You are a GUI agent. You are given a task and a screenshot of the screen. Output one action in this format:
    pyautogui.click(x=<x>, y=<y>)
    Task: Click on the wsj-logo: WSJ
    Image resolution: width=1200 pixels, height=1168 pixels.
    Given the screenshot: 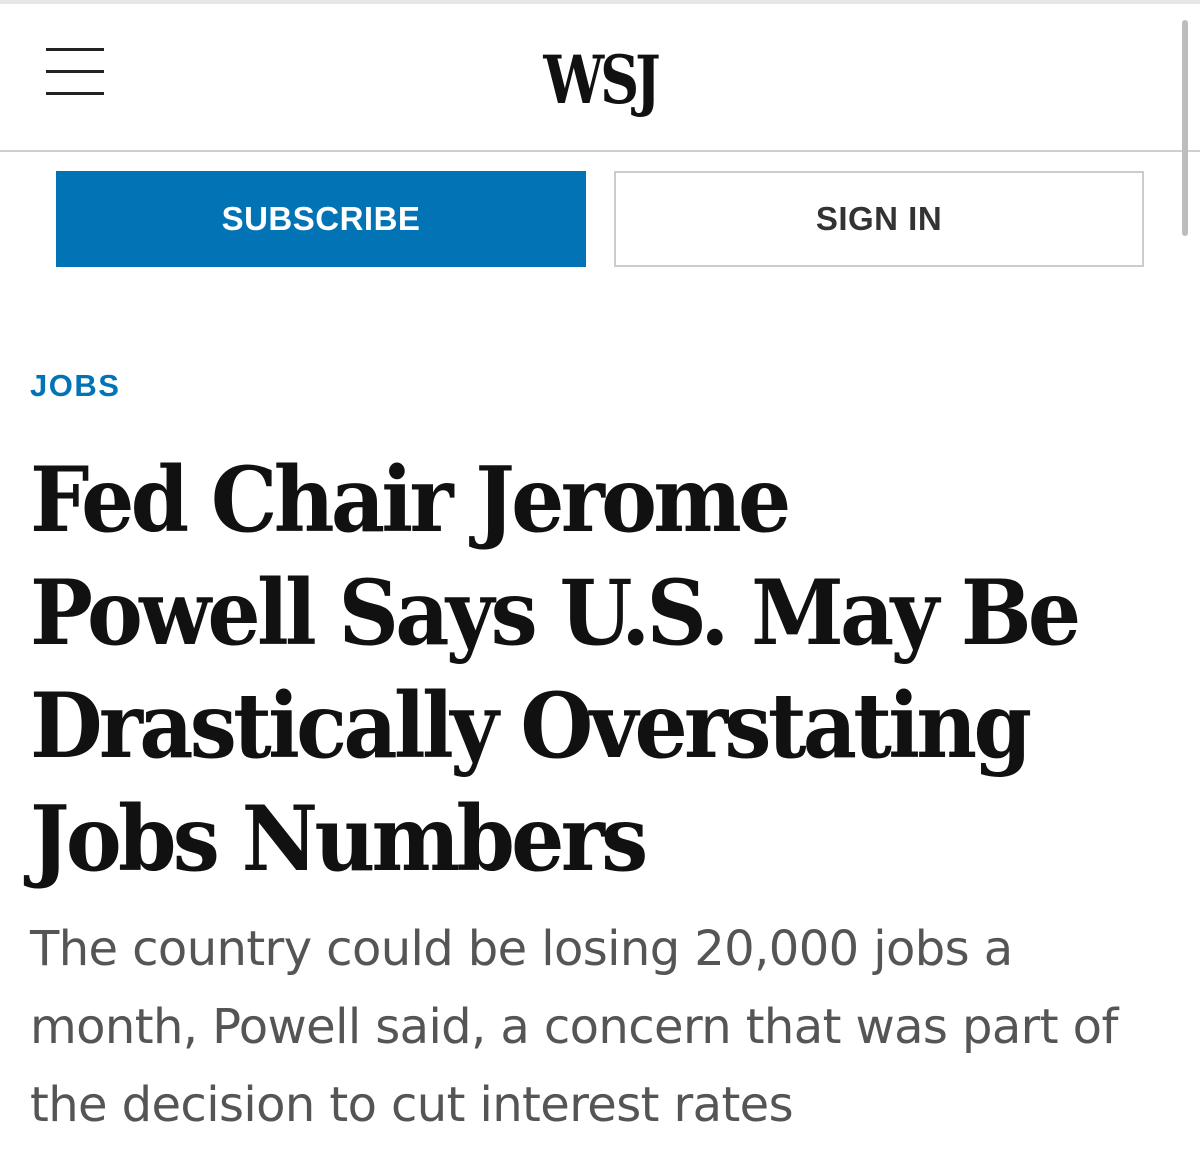 What is the action you would take?
    pyautogui.click(x=600, y=80)
    